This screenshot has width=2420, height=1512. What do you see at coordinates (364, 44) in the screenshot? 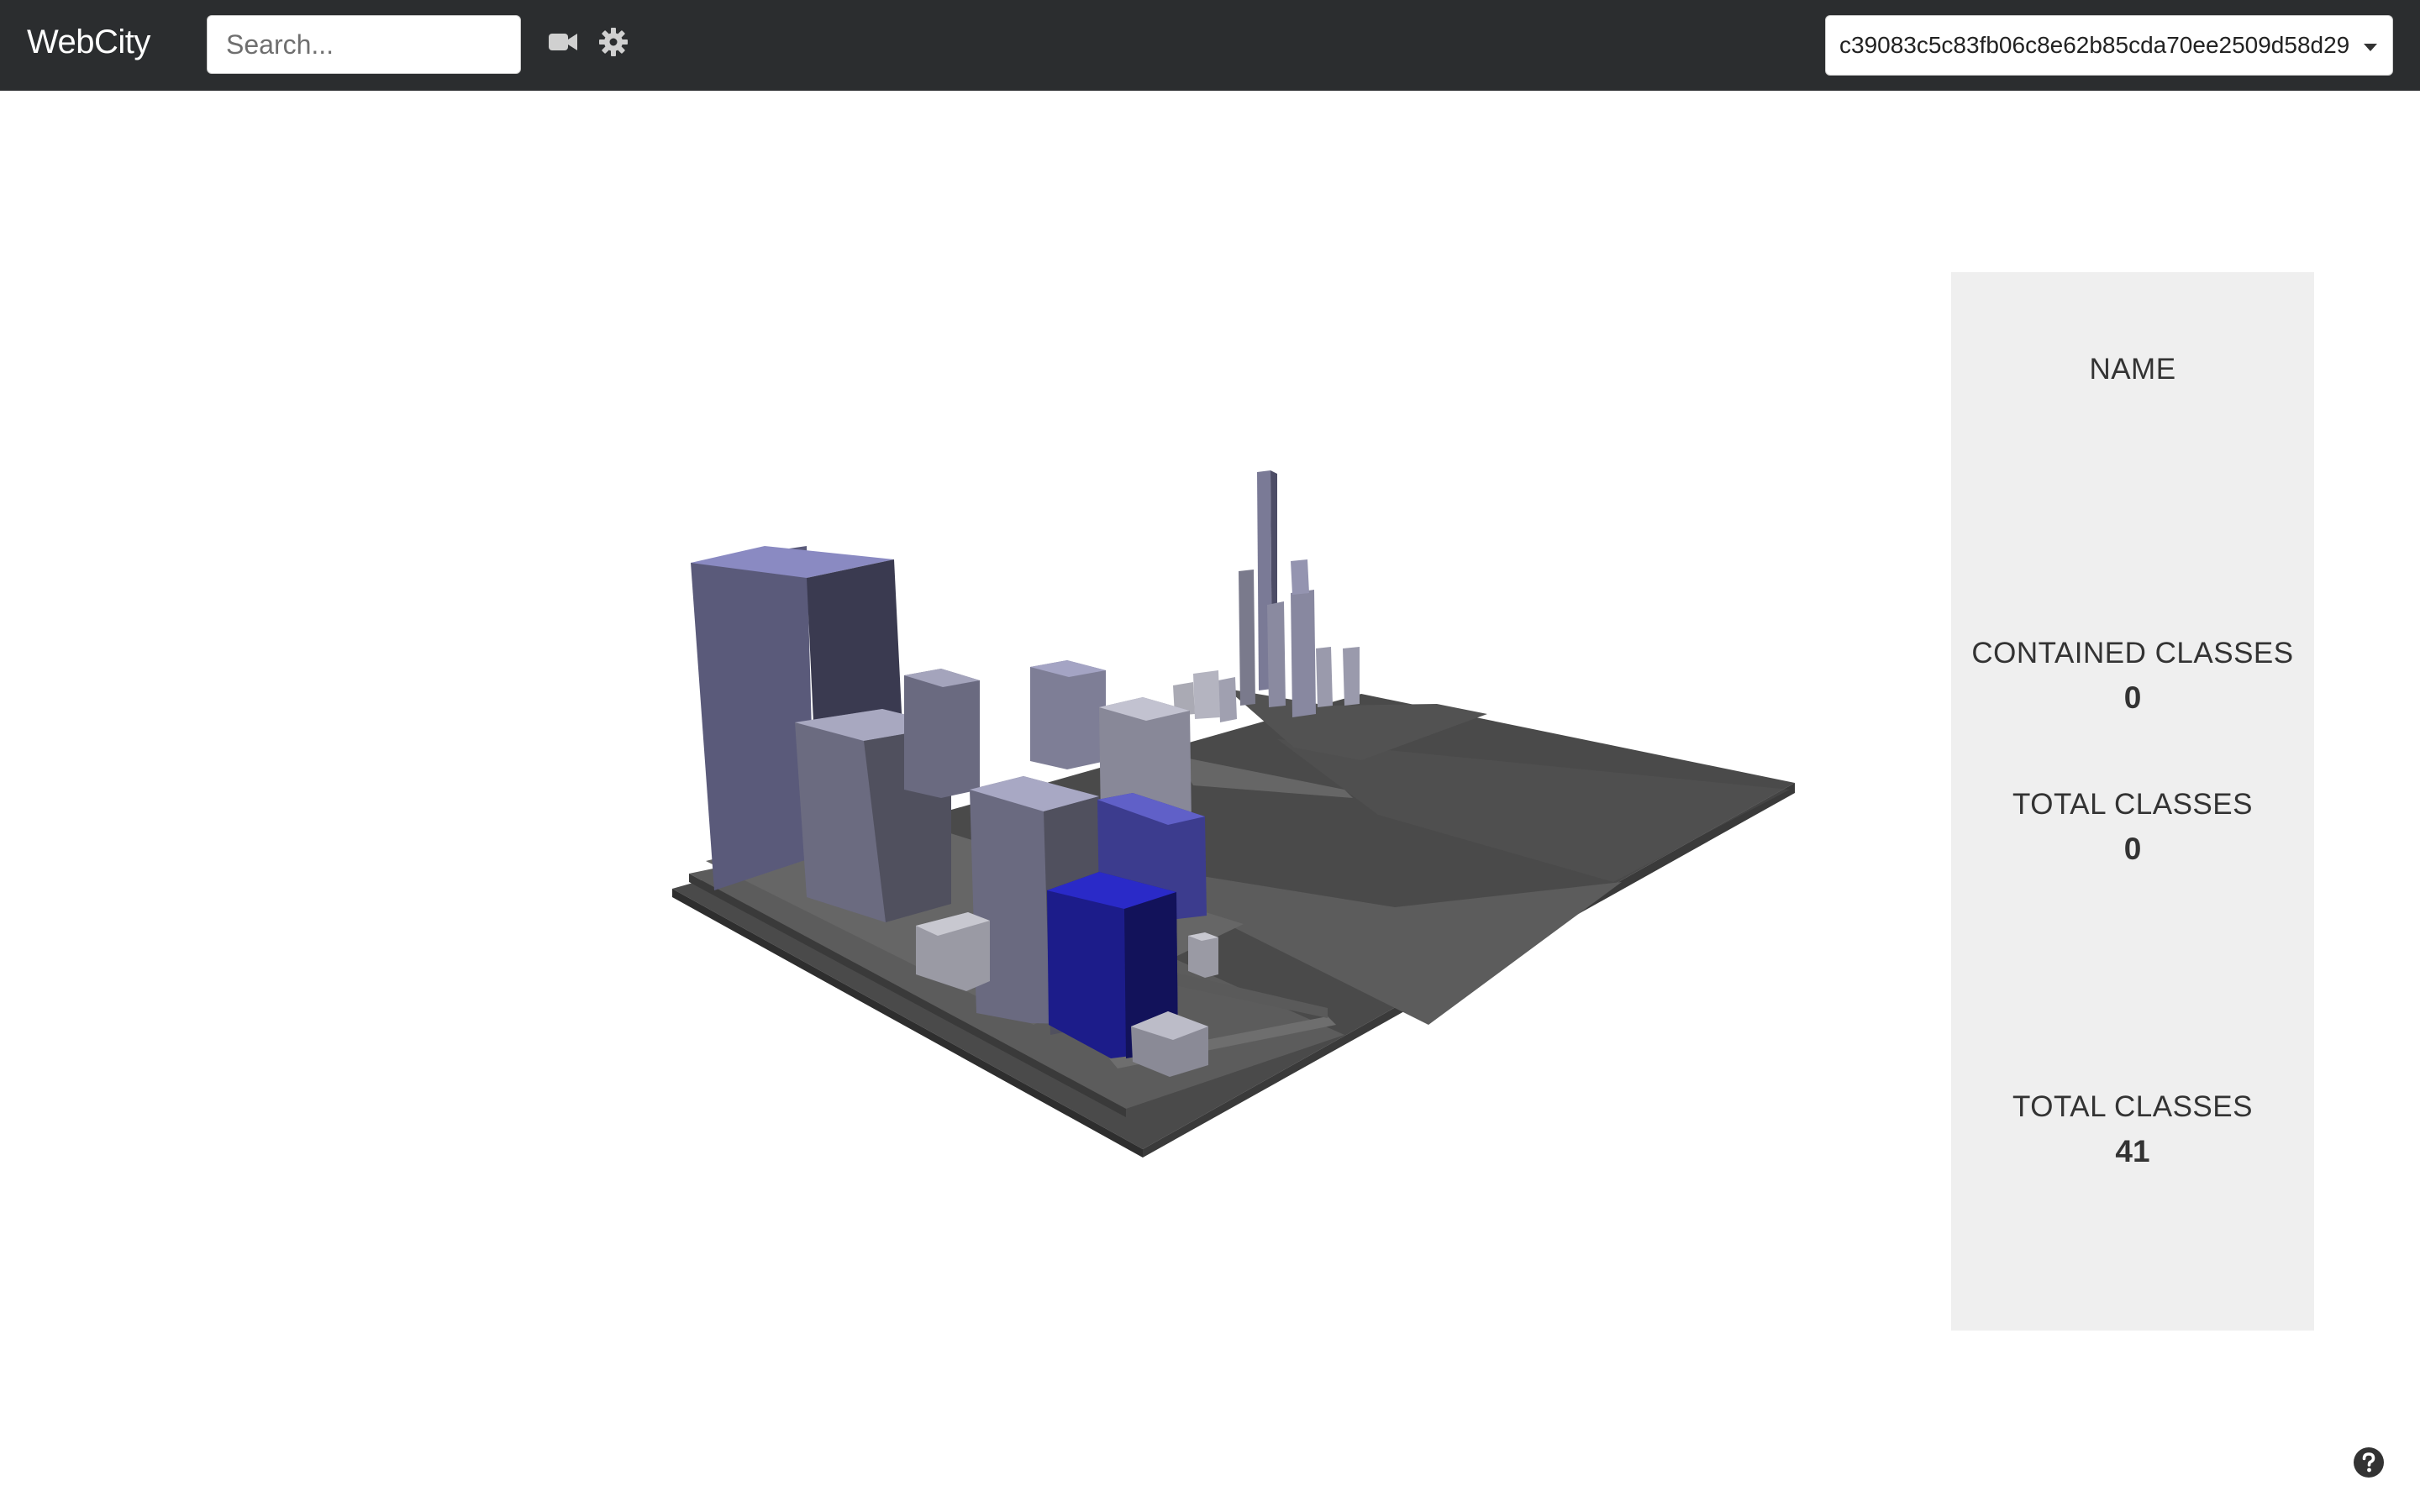
I see `search-input` at bounding box center [364, 44].